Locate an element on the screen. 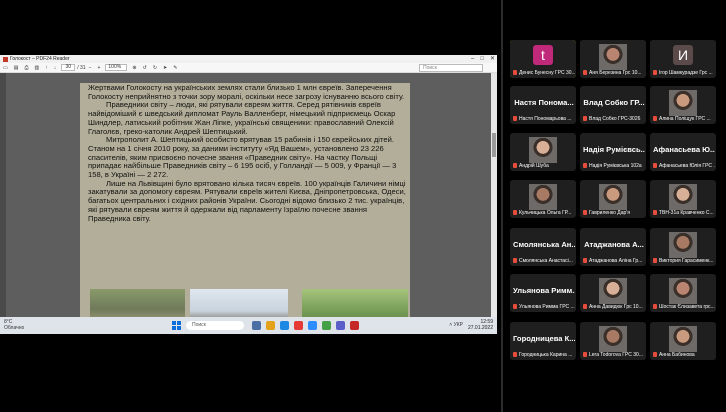 The width and height of the screenshot is (726, 412). file-explorer-icon is located at coordinates (270, 325).